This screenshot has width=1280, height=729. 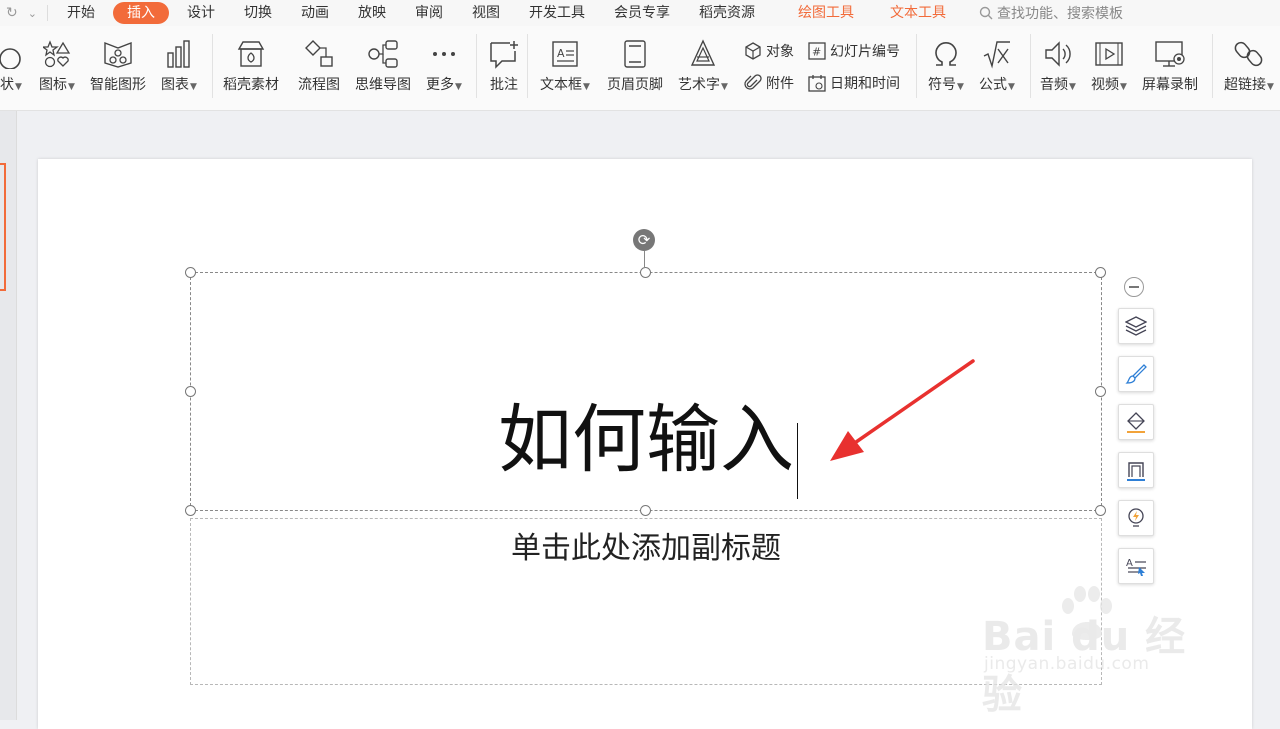 I want to click on textbox-icon: A, so click(x=565, y=54).